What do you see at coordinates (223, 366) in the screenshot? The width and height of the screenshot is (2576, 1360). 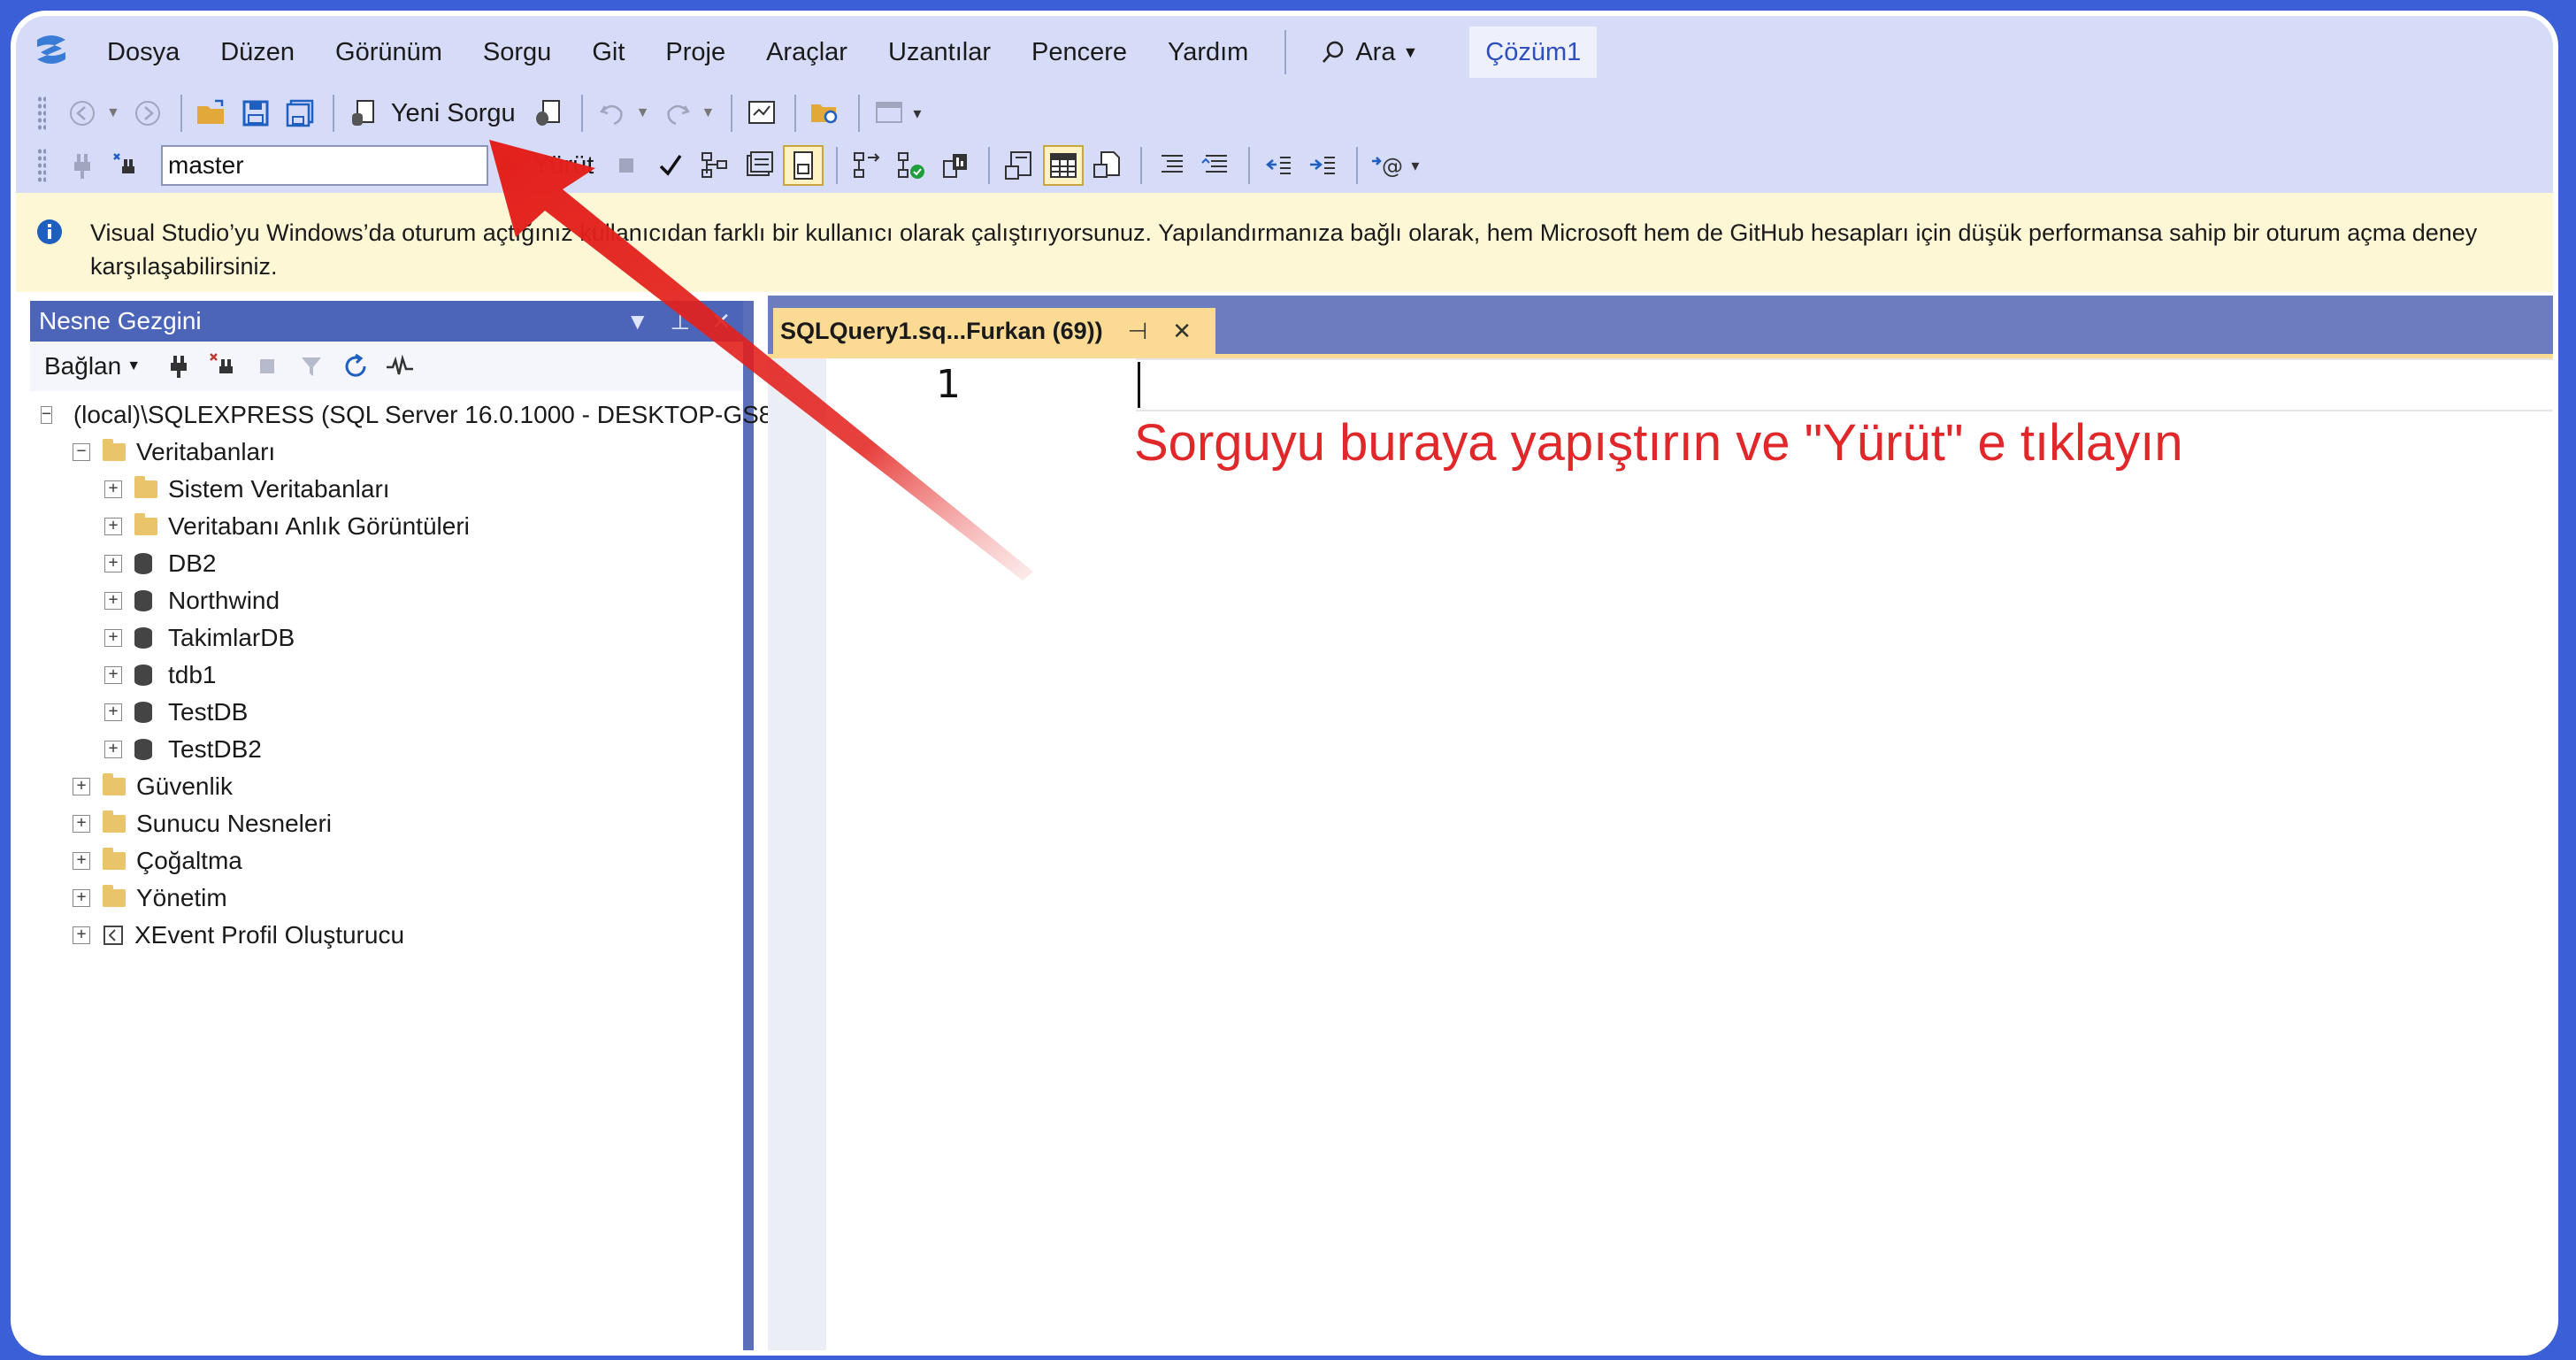 I see `disconnect-icon` at bounding box center [223, 366].